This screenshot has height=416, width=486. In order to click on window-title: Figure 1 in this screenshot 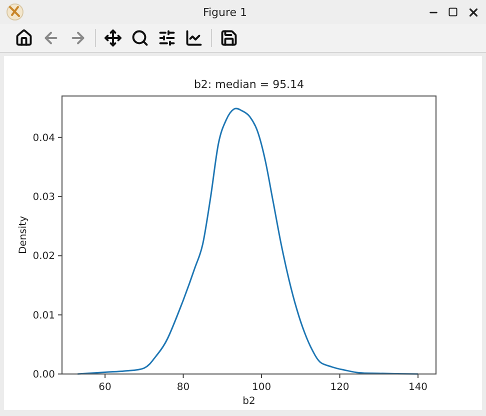, I will do `click(225, 12)`.